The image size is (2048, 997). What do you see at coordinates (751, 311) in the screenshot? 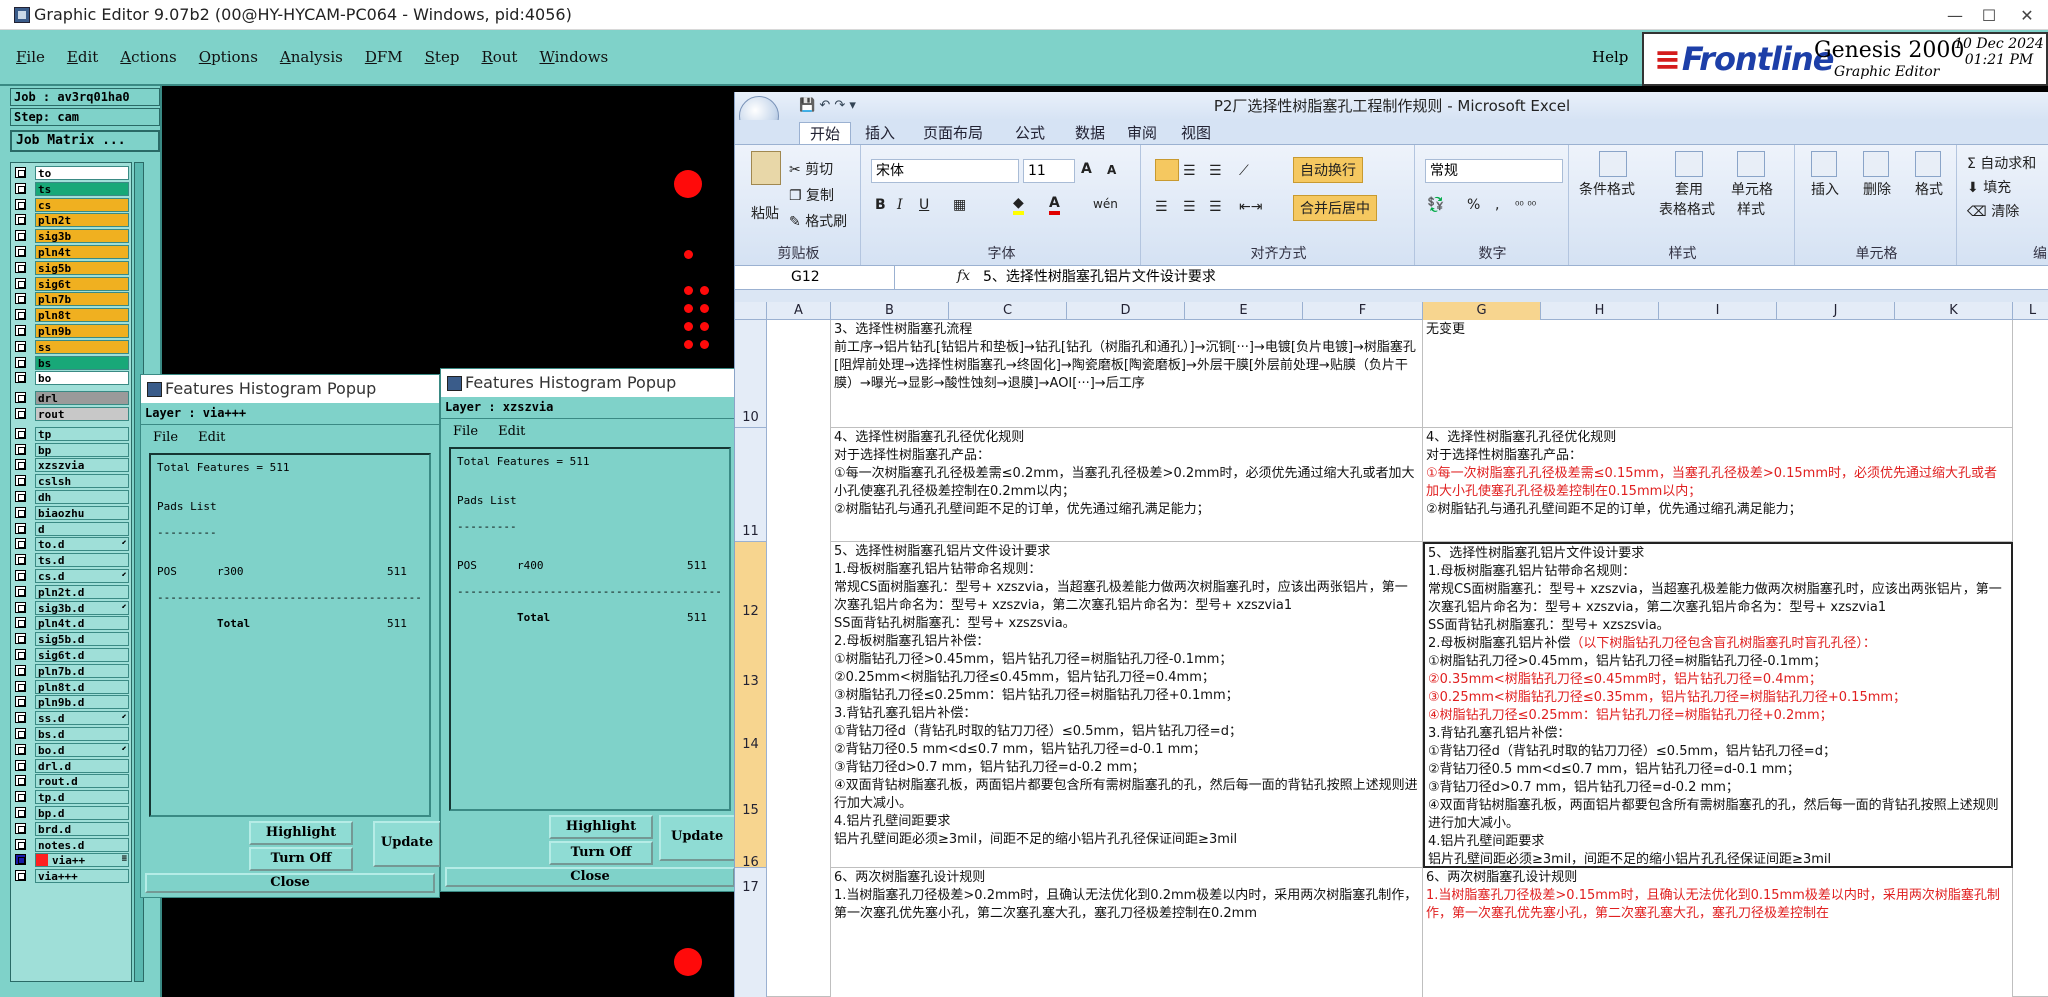
I see `select-all-corner` at bounding box center [751, 311].